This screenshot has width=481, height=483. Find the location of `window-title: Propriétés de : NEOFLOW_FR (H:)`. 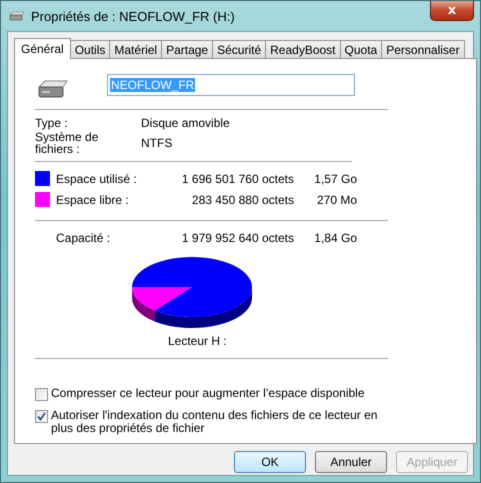

window-title: Propriétés de : NEOFLOW_FR (H:) is located at coordinates (133, 16).